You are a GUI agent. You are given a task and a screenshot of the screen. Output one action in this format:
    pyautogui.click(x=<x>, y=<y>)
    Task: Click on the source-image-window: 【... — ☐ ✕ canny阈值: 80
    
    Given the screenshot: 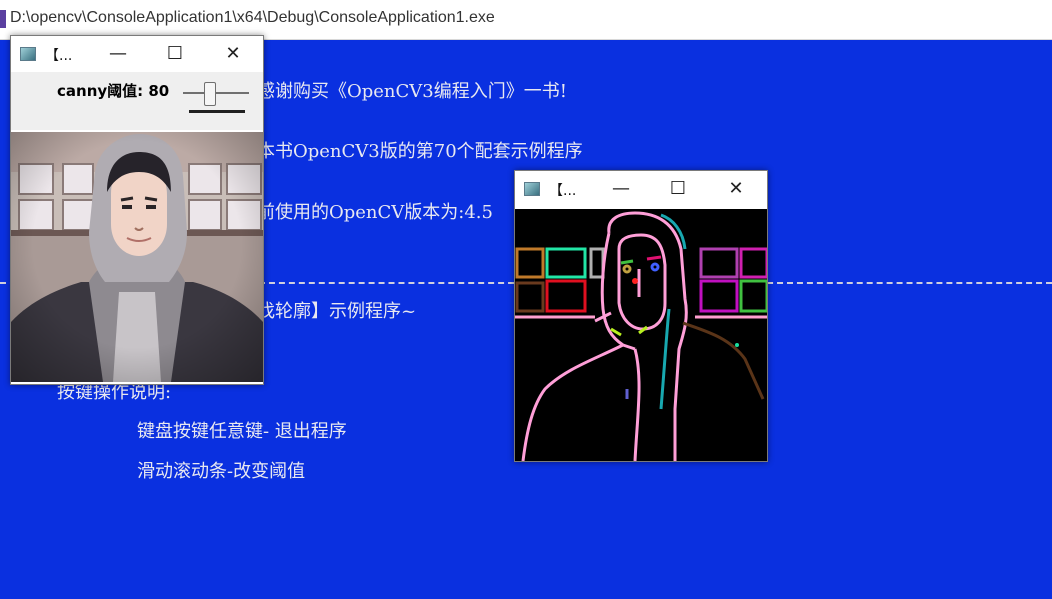 What is the action you would take?
    pyautogui.click(x=137, y=210)
    